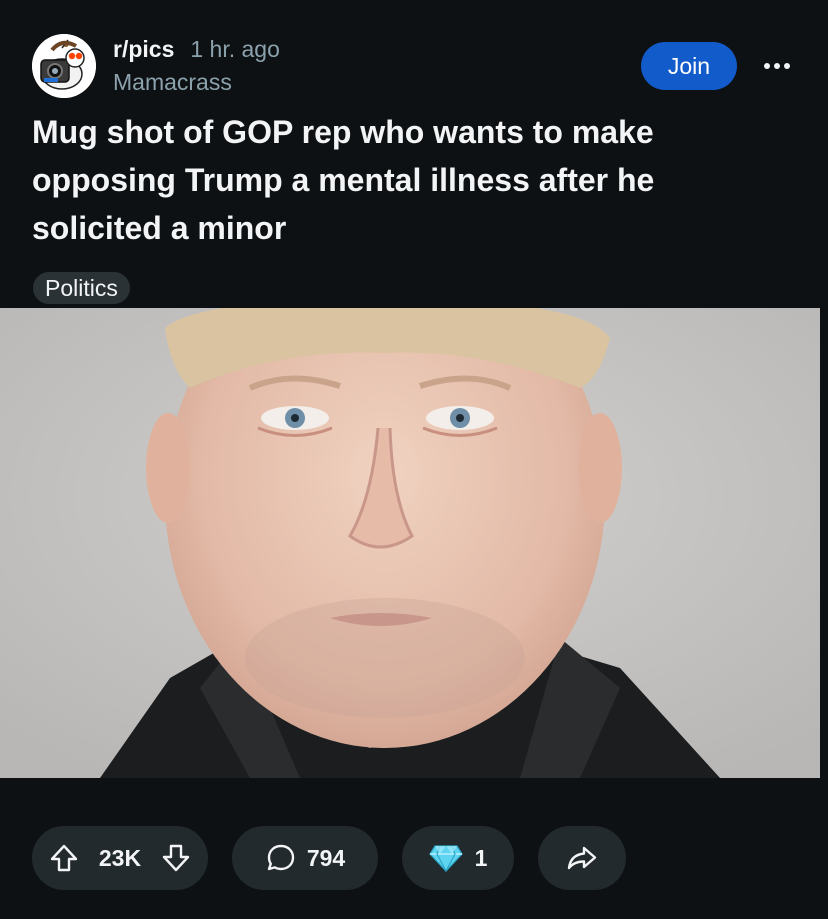  What do you see at coordinates (196, 66) in the screenshot?
I see `post-meta: r/pics 1 hr. ago Mamacrass` at bounding box center [196, 66].